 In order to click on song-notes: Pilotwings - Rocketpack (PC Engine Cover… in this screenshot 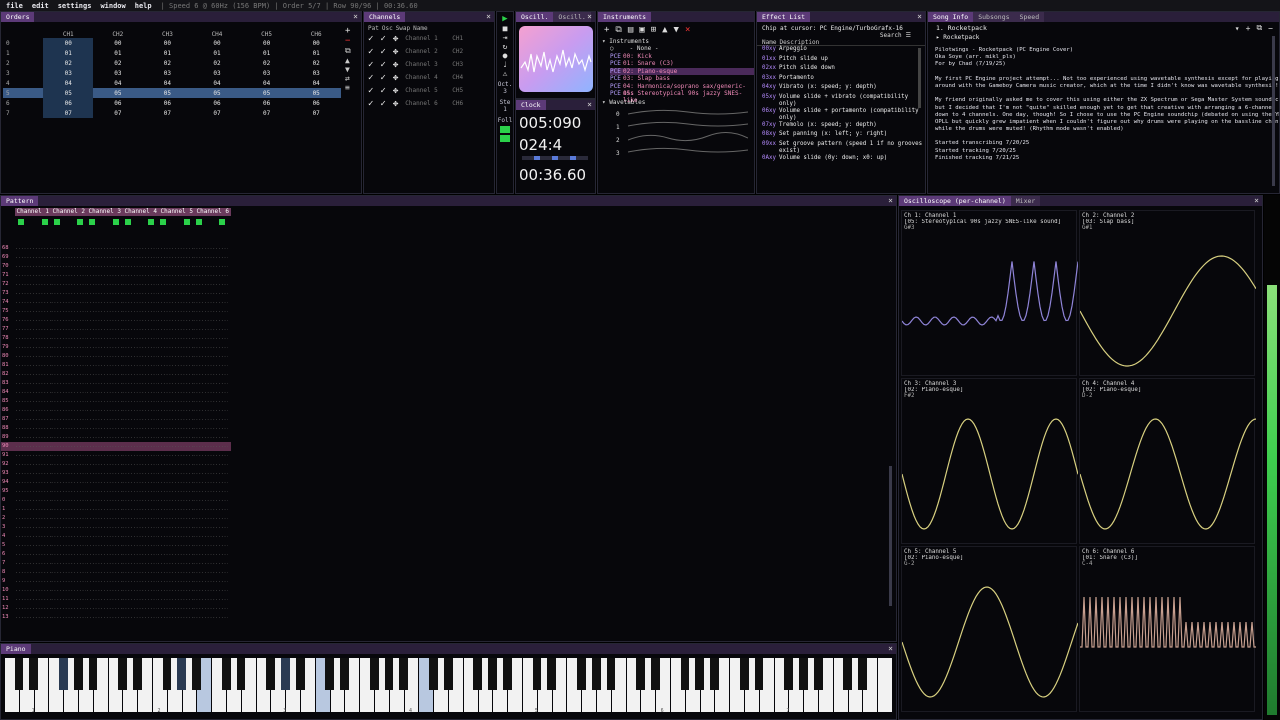, I will do `click(1103, 101)`.